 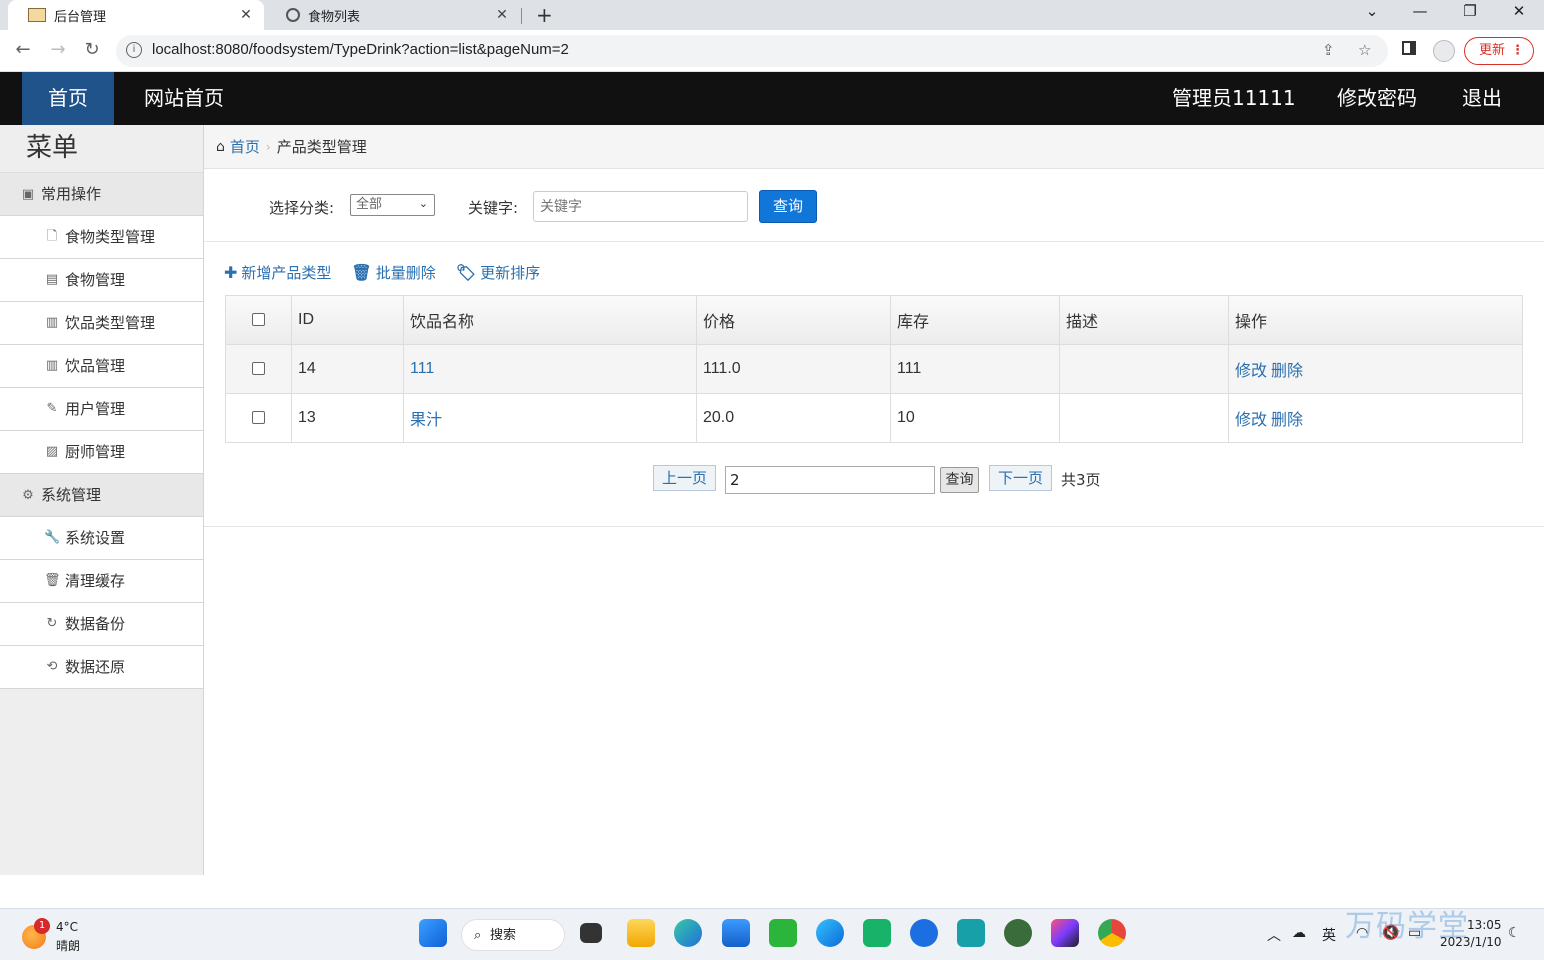 I want to click on table-row: 14 111 111.0 111 修改 删除, so click(x=874, y=369).